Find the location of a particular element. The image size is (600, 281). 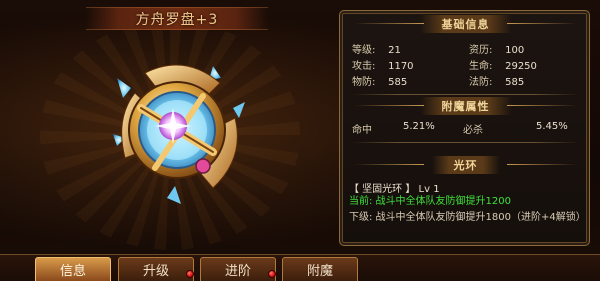

tab-info: 信息 is located at coordinates (73, 269).